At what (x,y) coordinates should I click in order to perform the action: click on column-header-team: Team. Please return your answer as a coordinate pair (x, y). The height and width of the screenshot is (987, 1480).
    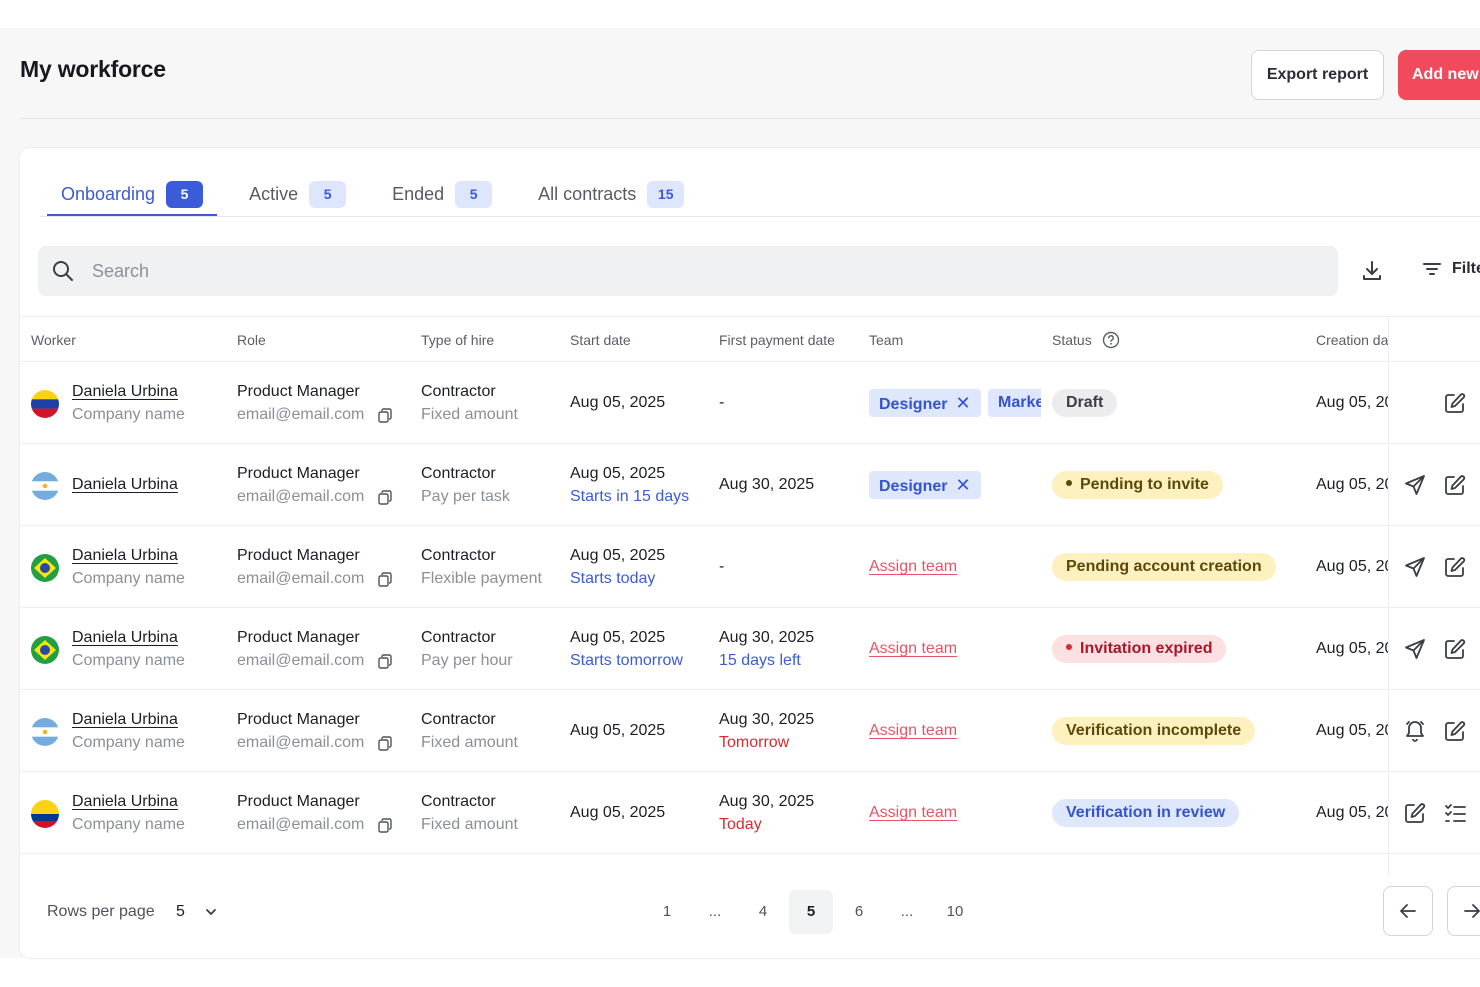
    Looking at the image, I should click on (886, 340).